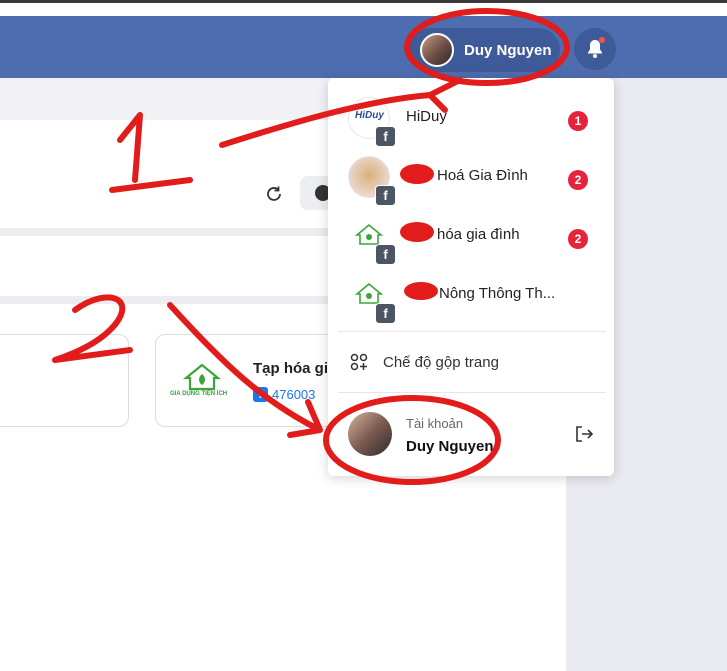 This screenshot has height=671, width=727. What do you see at coordinates (256, 380) in the screenshot?
I see `page-card: GIA DỤNG TIỆN ÍCH Tạp hóa gia f 476003` at bounding box center [256, 380].